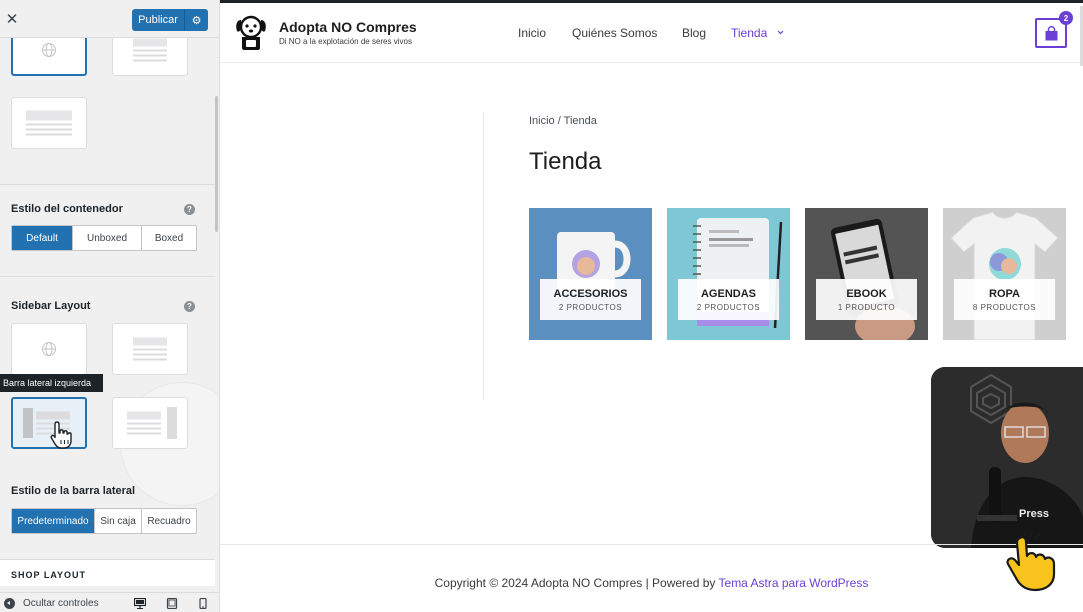  I want to click on category-label: EBOOK 1 PRODUCTO, so click(866, 299).